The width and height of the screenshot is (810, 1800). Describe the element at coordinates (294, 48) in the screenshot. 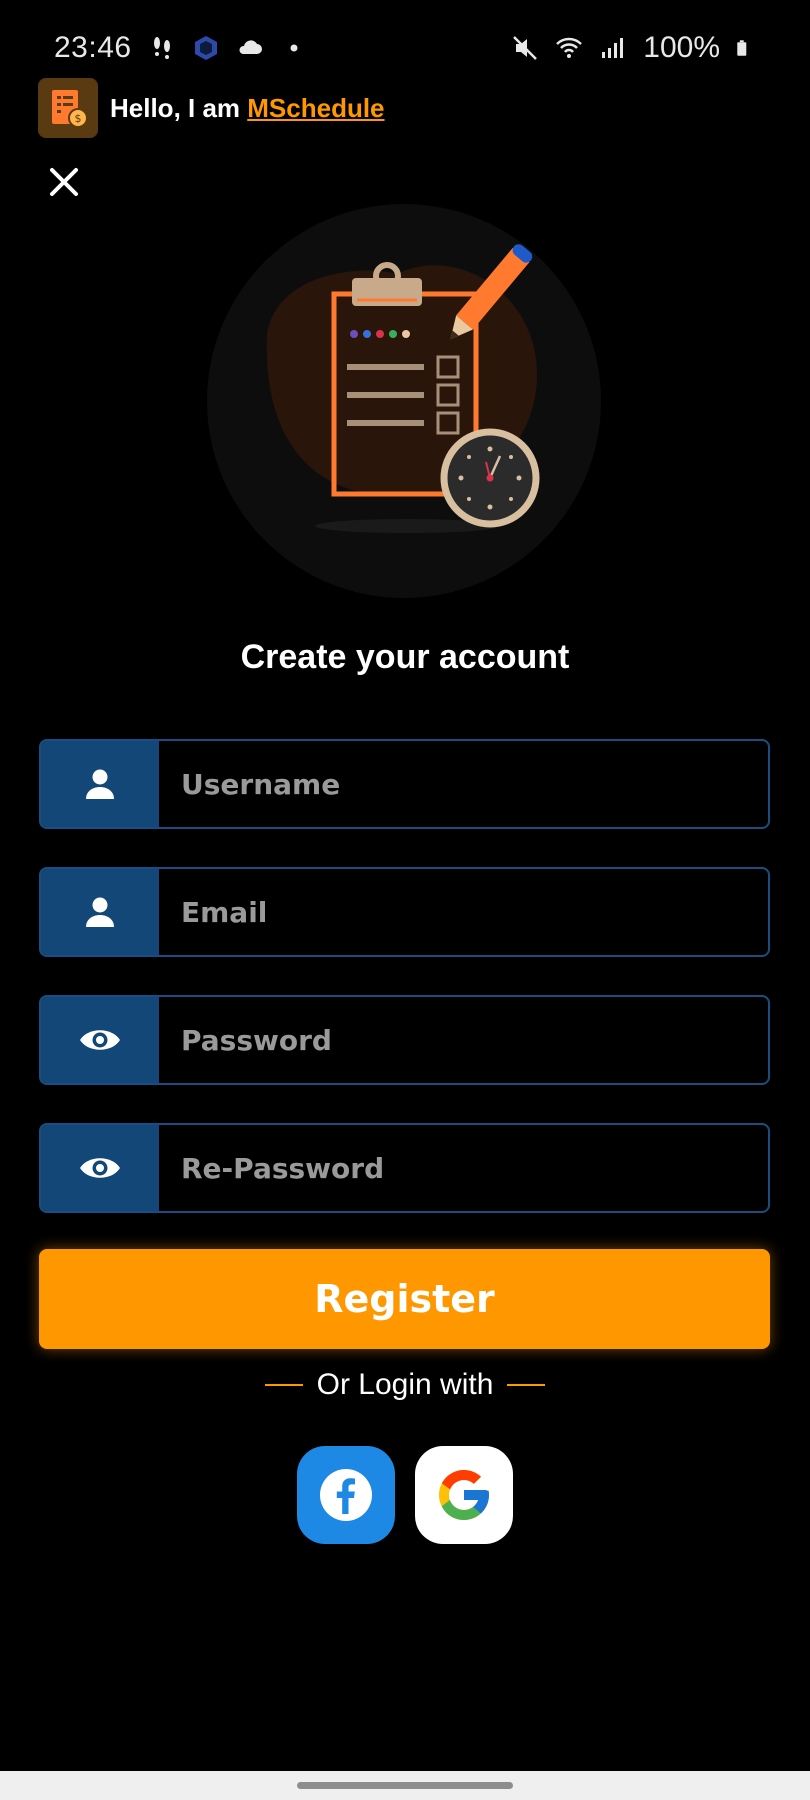

I see `dot-icon` at that location.